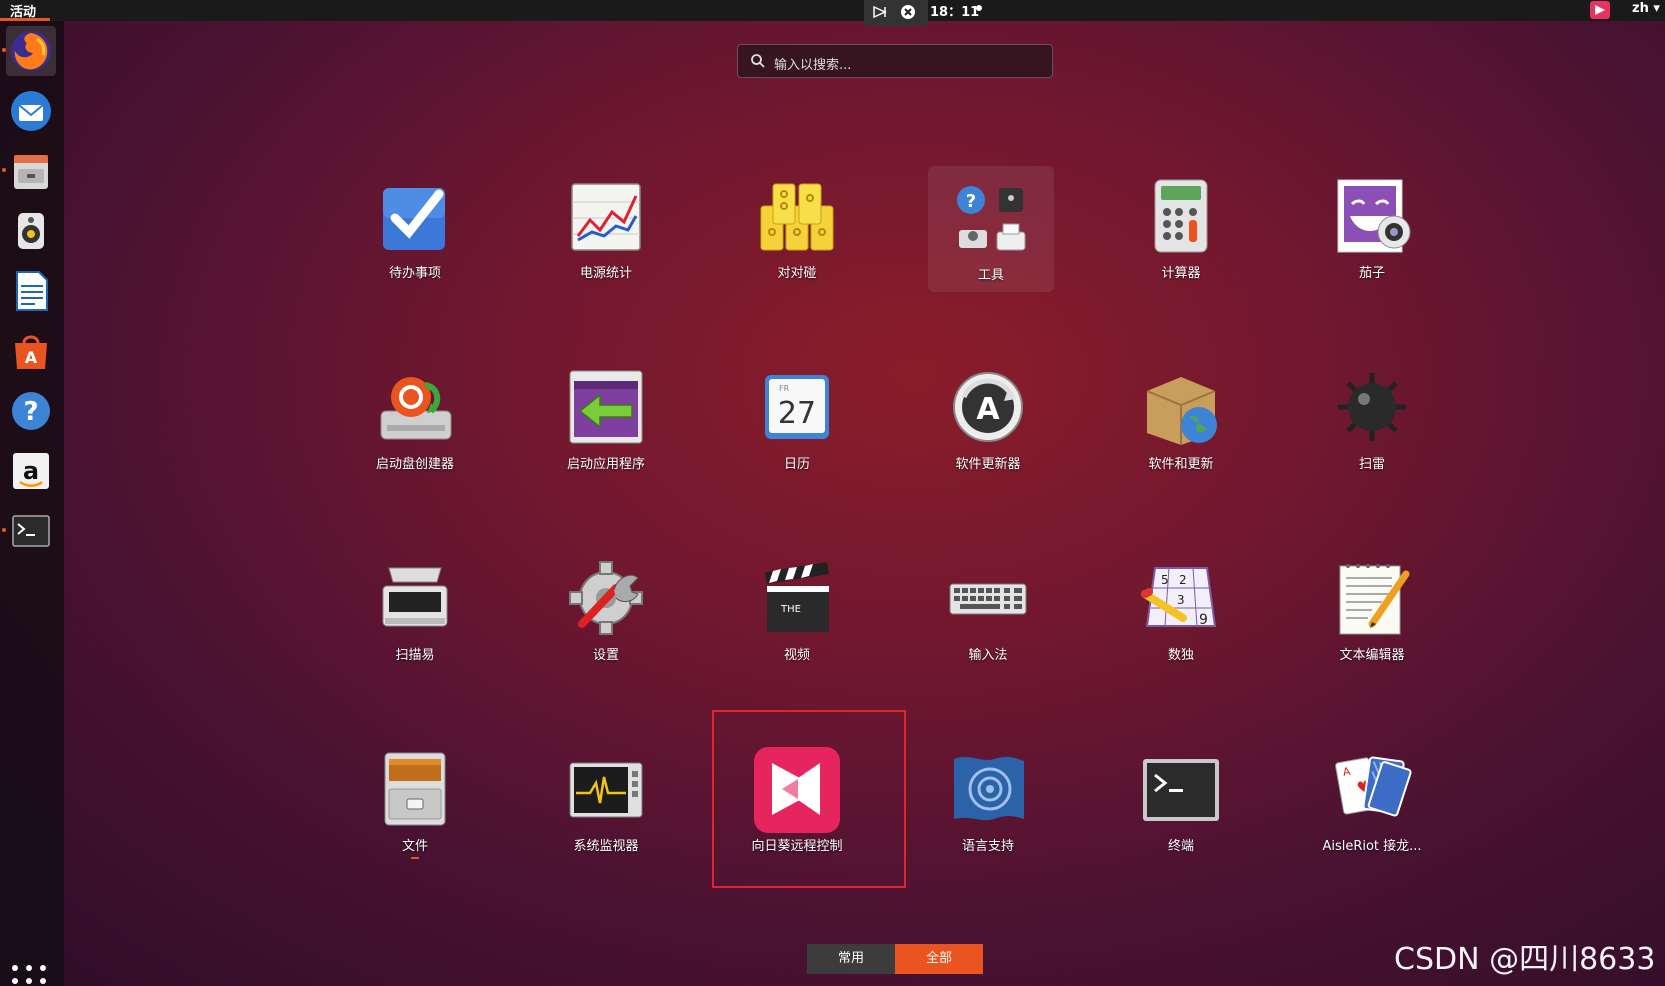  What do you see at coordinates (954, 10) in the screenshot?
I see `clock: 18：11` at bounding box center [954, 10].